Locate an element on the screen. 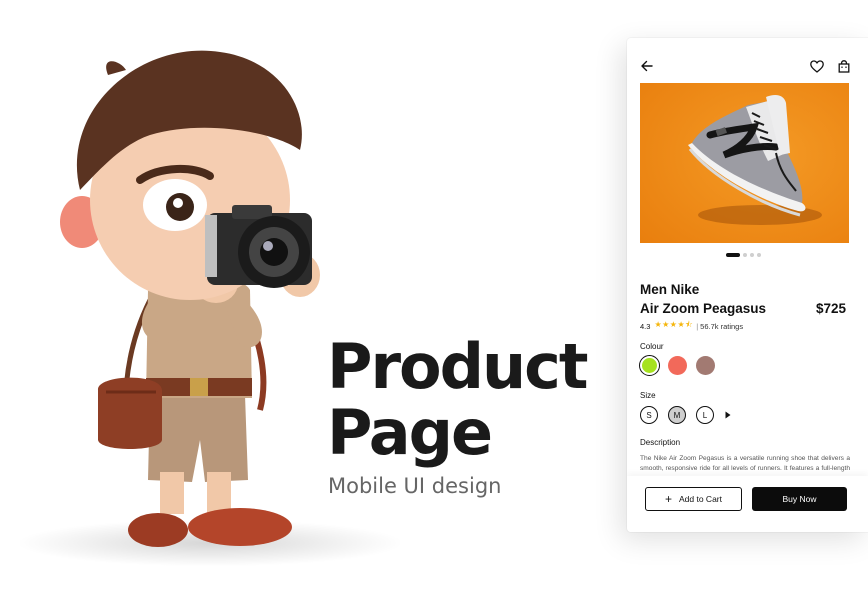 Image resolution: width=868 pixels, height=602 pixels. colour-options is located at coordinates (677, 365).